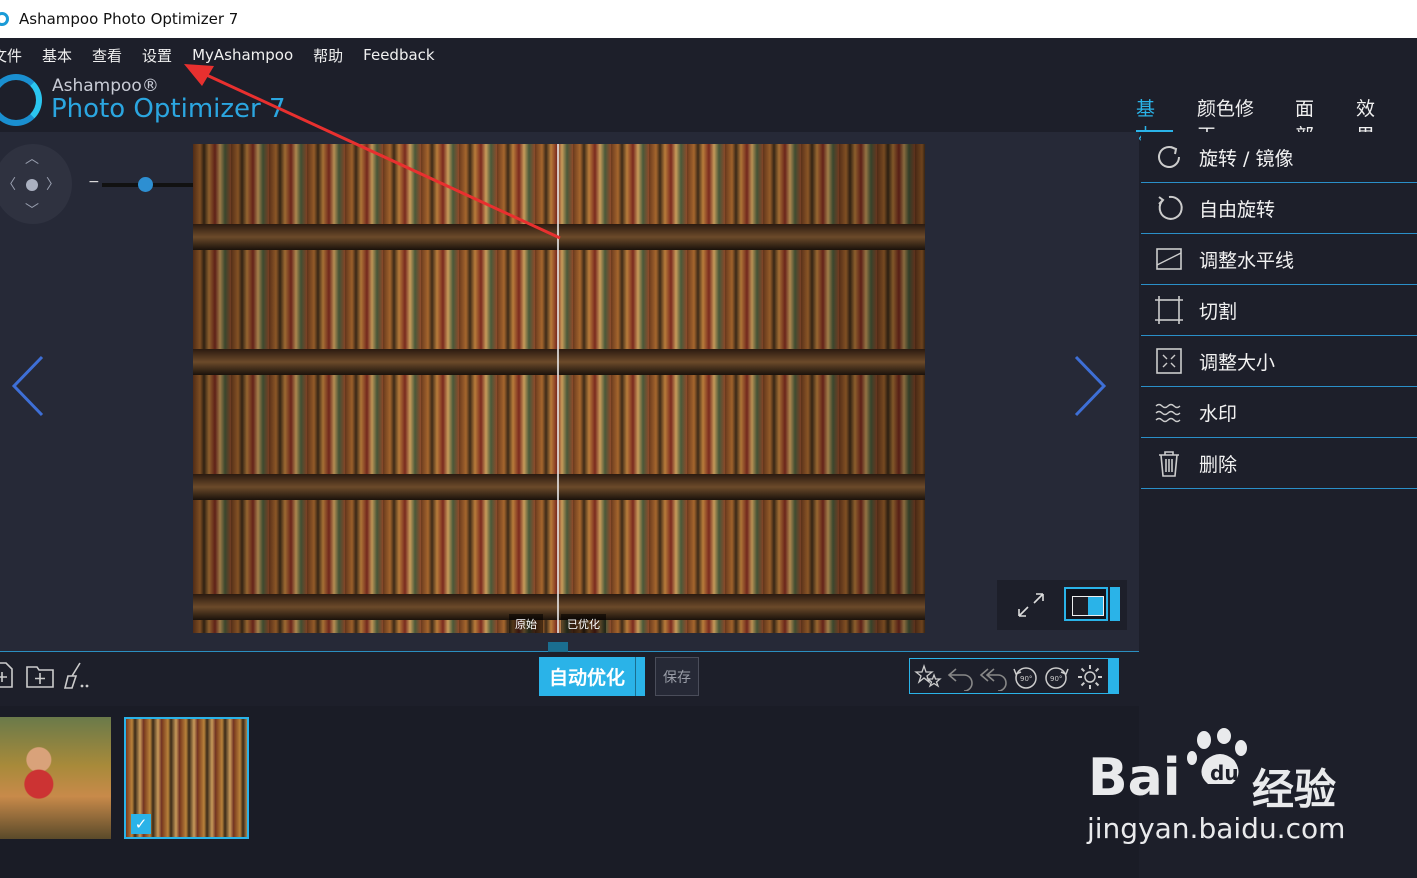 This screenshot has width=1417, height=878. Describe the element at coordinates (1276, 120) in the screenshot. I see `category-tabs: 基本 颜色修正 面部 效果` at that location.